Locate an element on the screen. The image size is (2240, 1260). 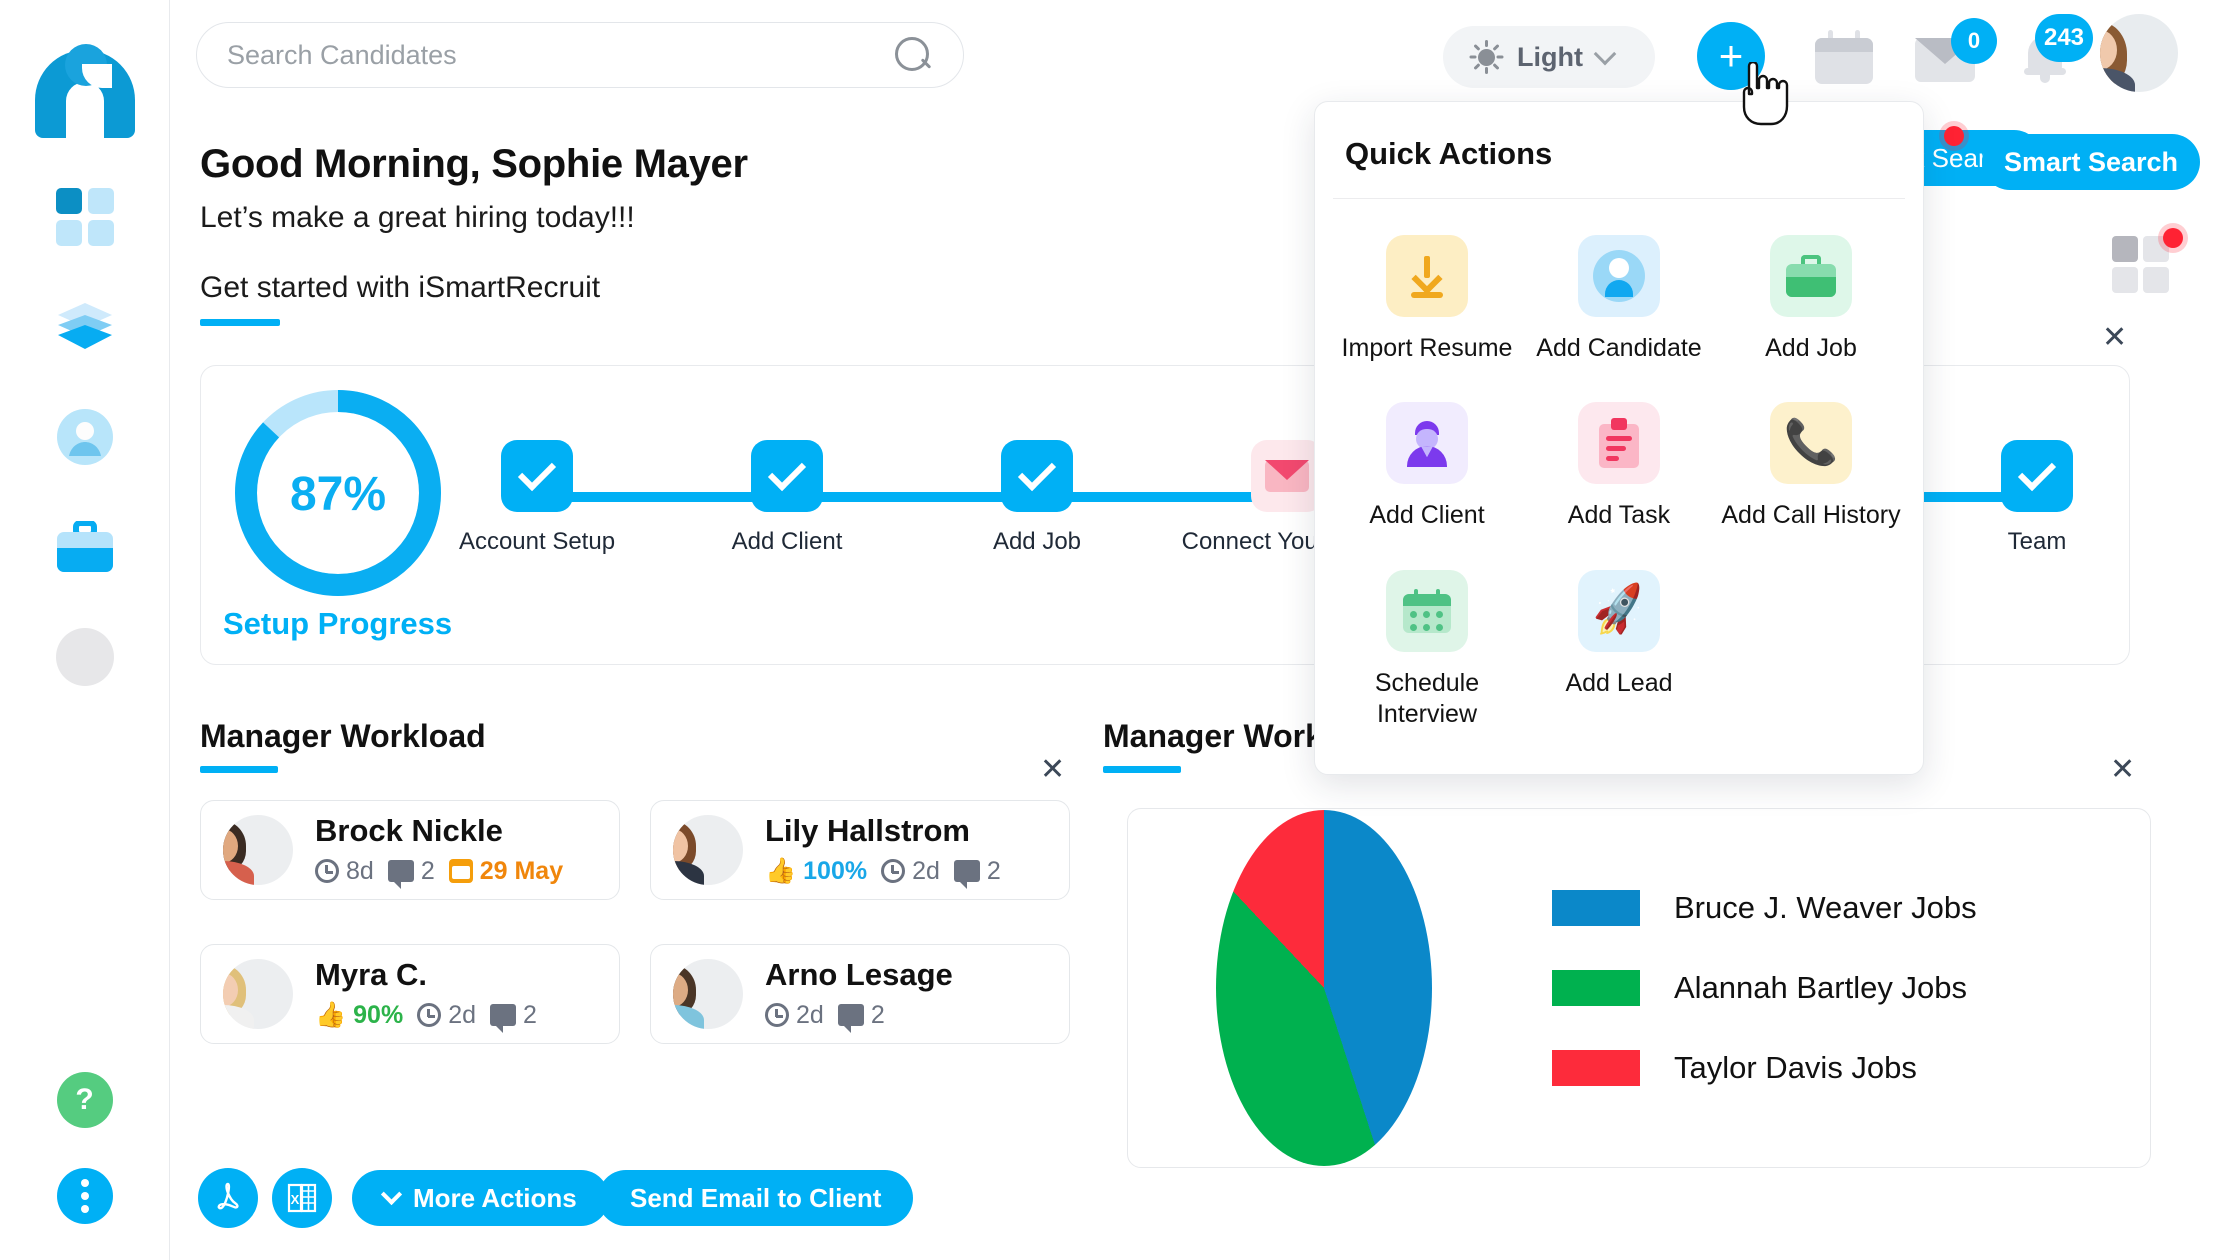
thumbs-up-icon: 👍 is located at coordinates (331, 1014).